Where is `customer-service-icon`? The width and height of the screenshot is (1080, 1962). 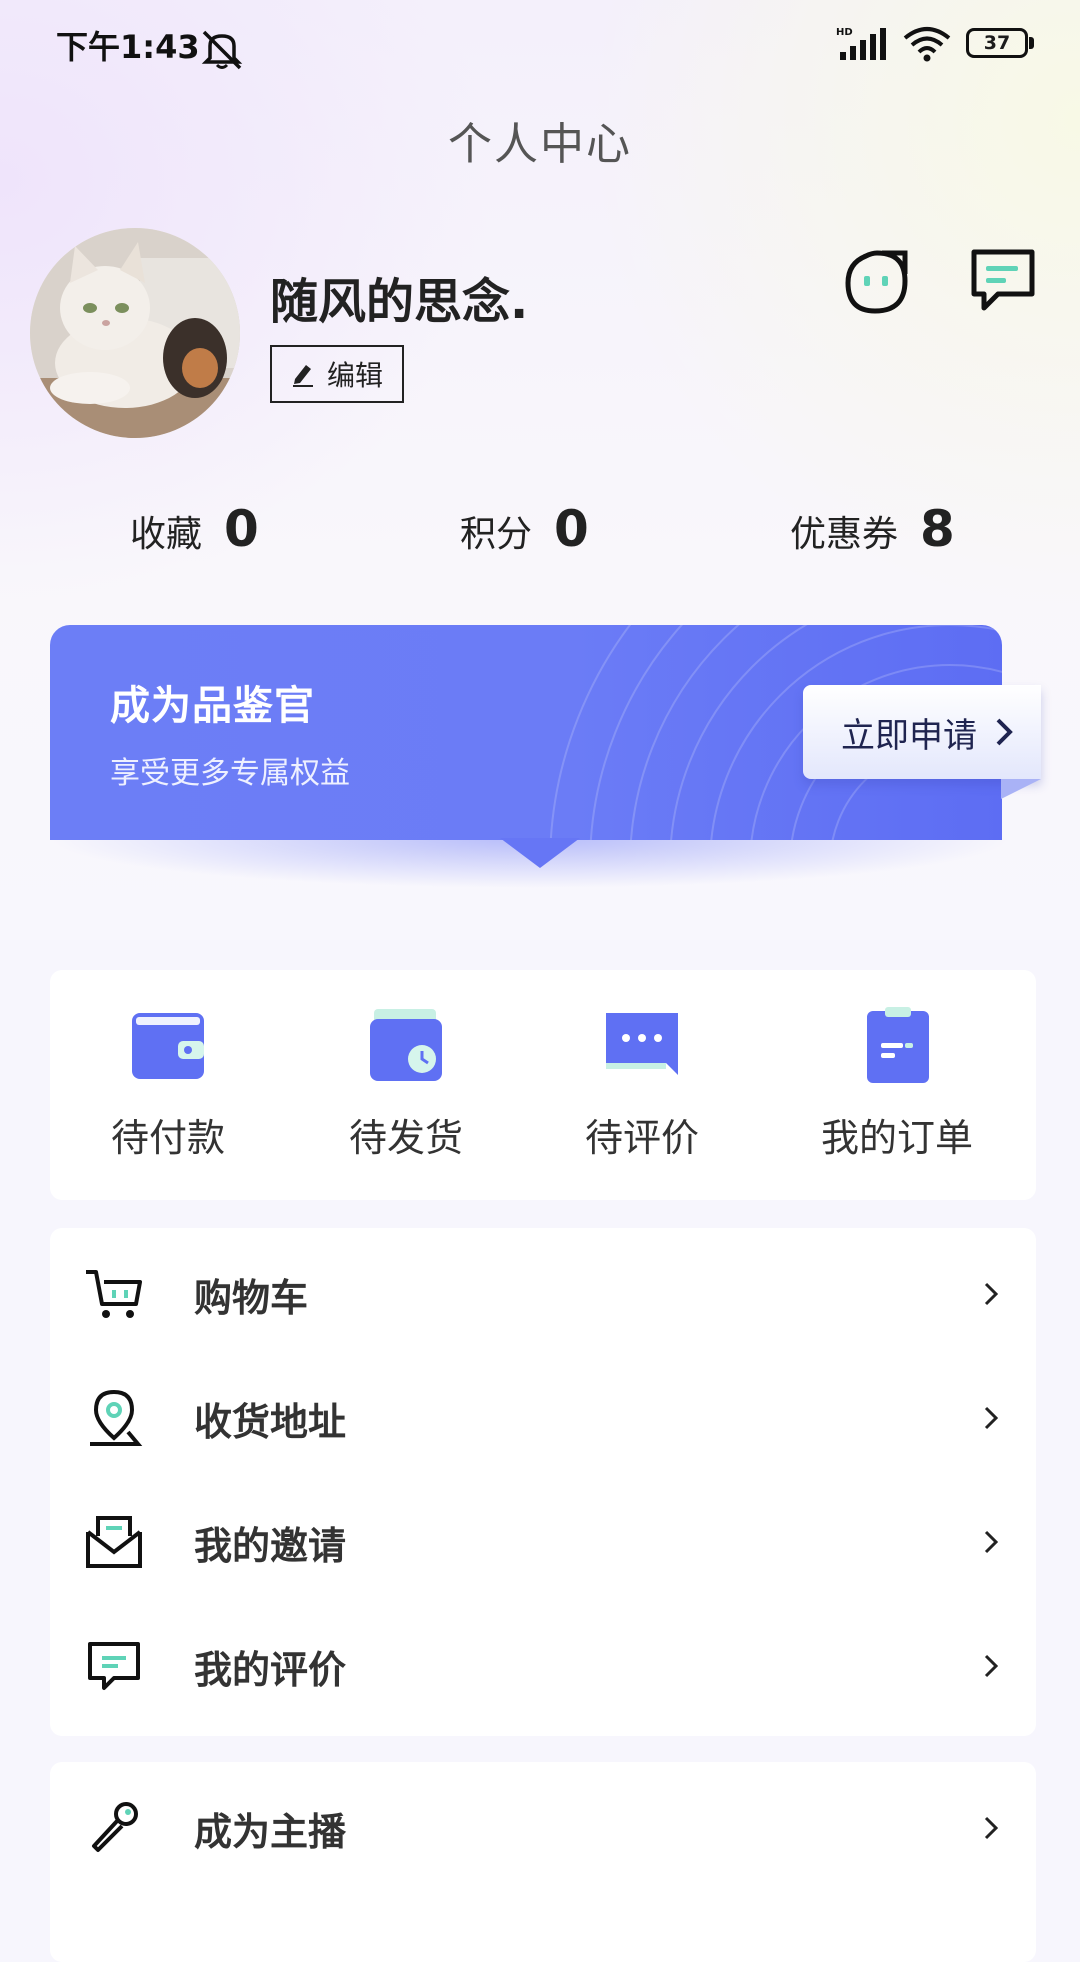
customer-service-icon is located at coordinates (877, 283).